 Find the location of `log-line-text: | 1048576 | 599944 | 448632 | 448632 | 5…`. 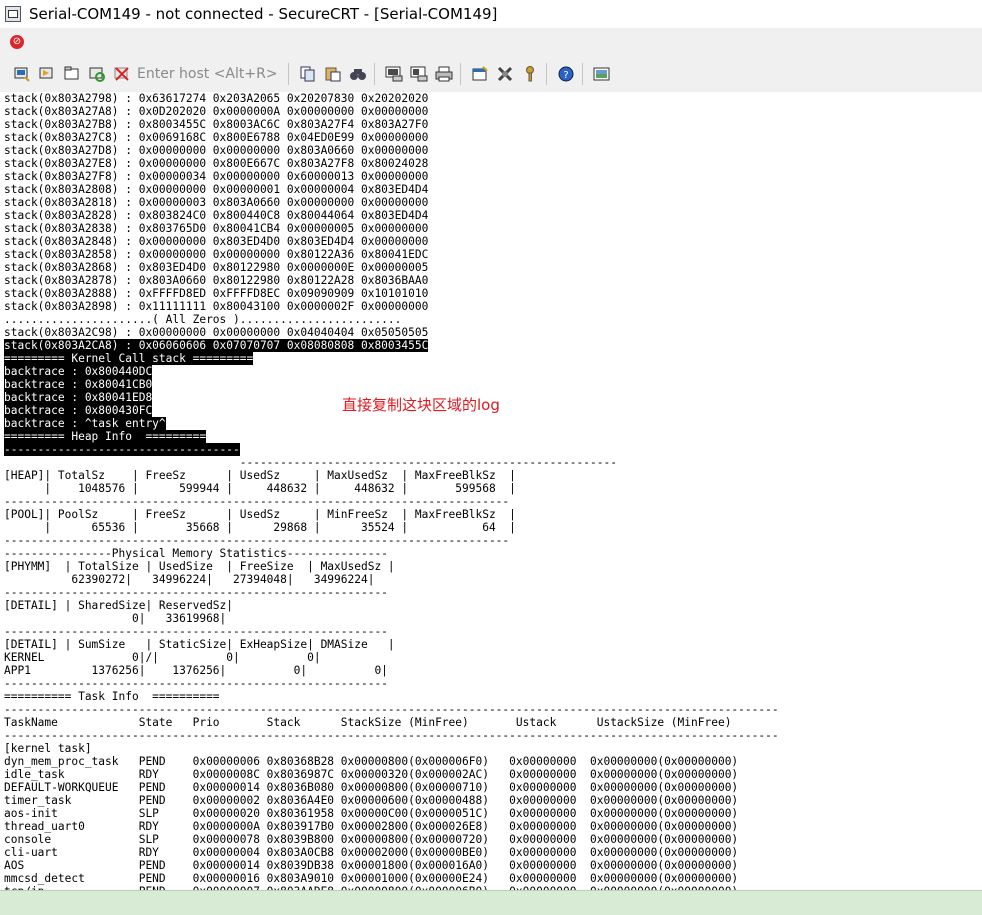

log-line-text: | 1048576 | 599944 | 448632 | 448632 | 5… is located at coordinates (260, 488).